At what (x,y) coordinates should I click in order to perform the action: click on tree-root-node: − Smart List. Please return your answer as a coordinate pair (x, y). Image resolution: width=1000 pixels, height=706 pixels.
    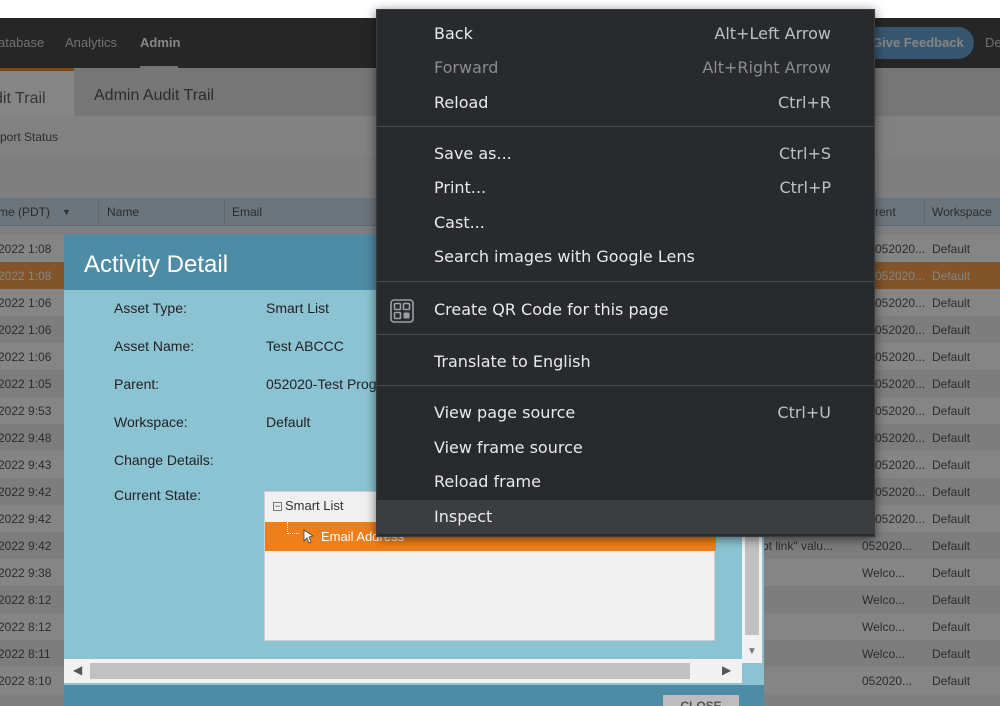
    Looking at the image, I should click on (308, 505).